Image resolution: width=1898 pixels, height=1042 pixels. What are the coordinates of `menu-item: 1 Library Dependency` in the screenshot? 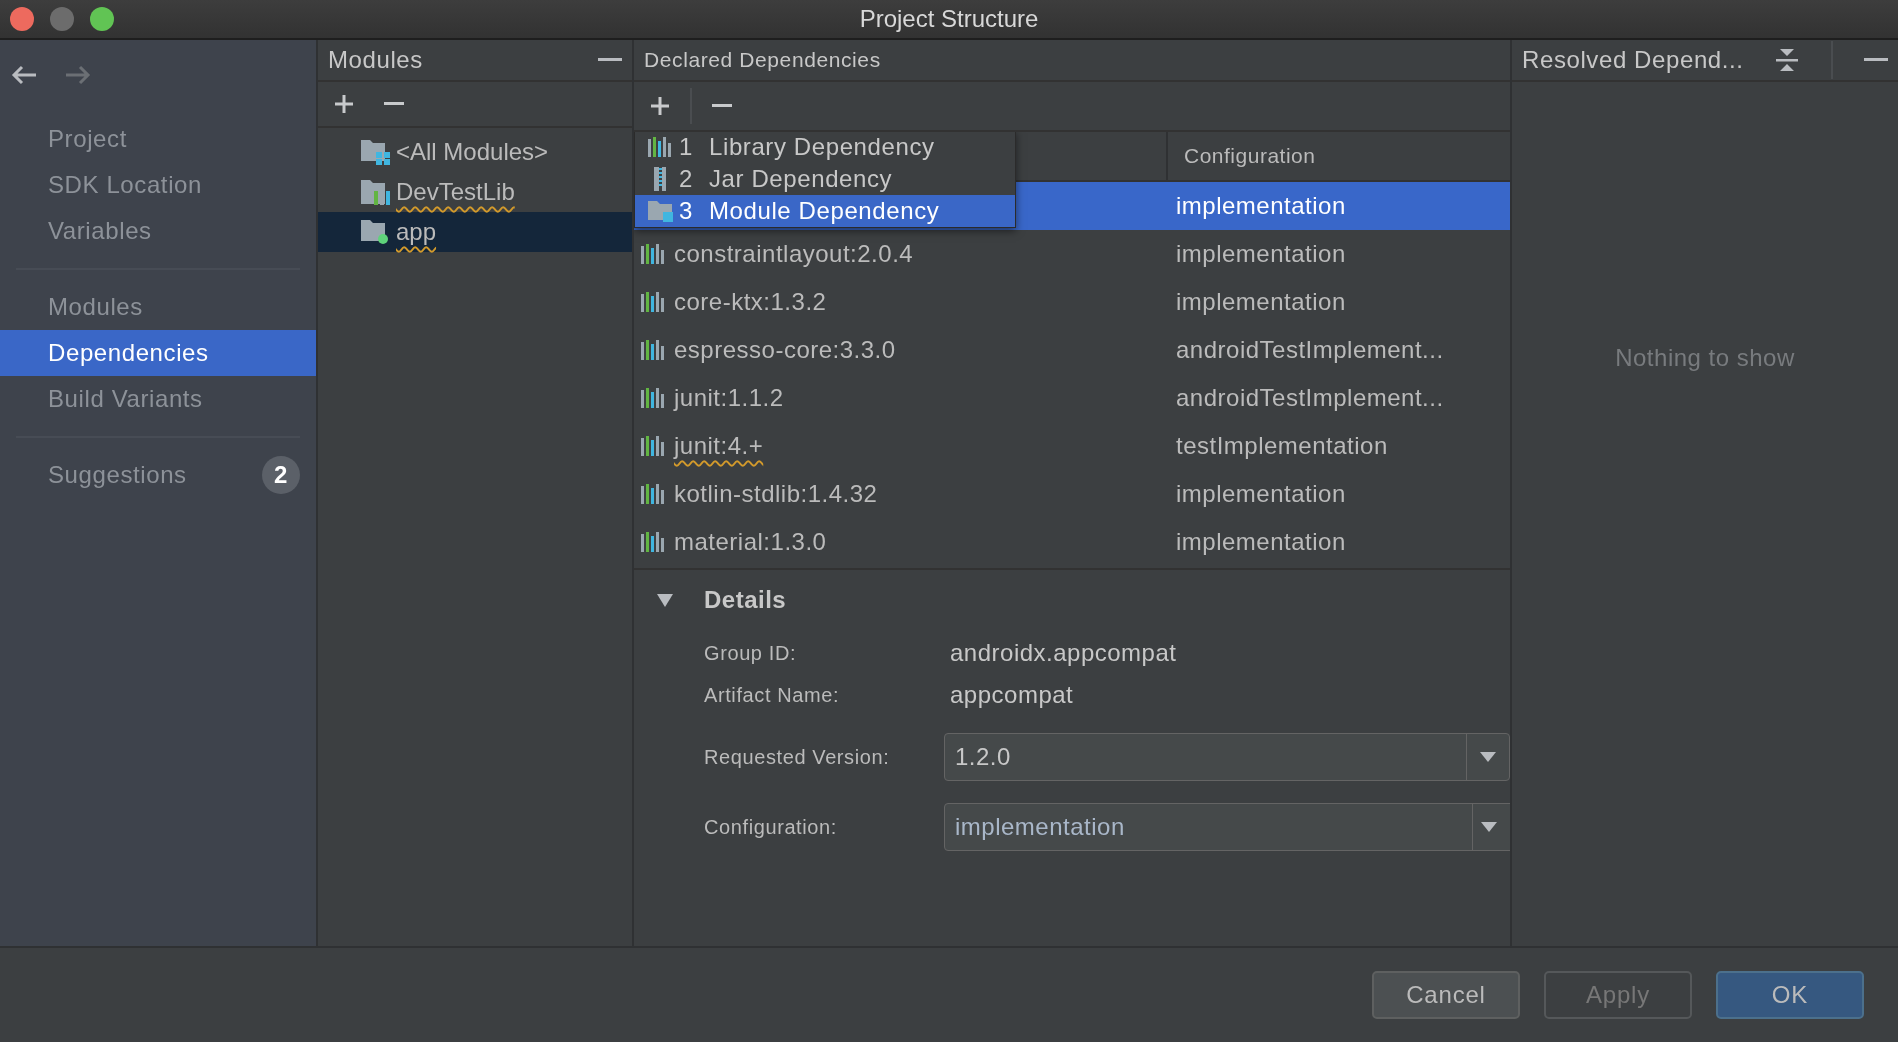 It's located at (825, 147).